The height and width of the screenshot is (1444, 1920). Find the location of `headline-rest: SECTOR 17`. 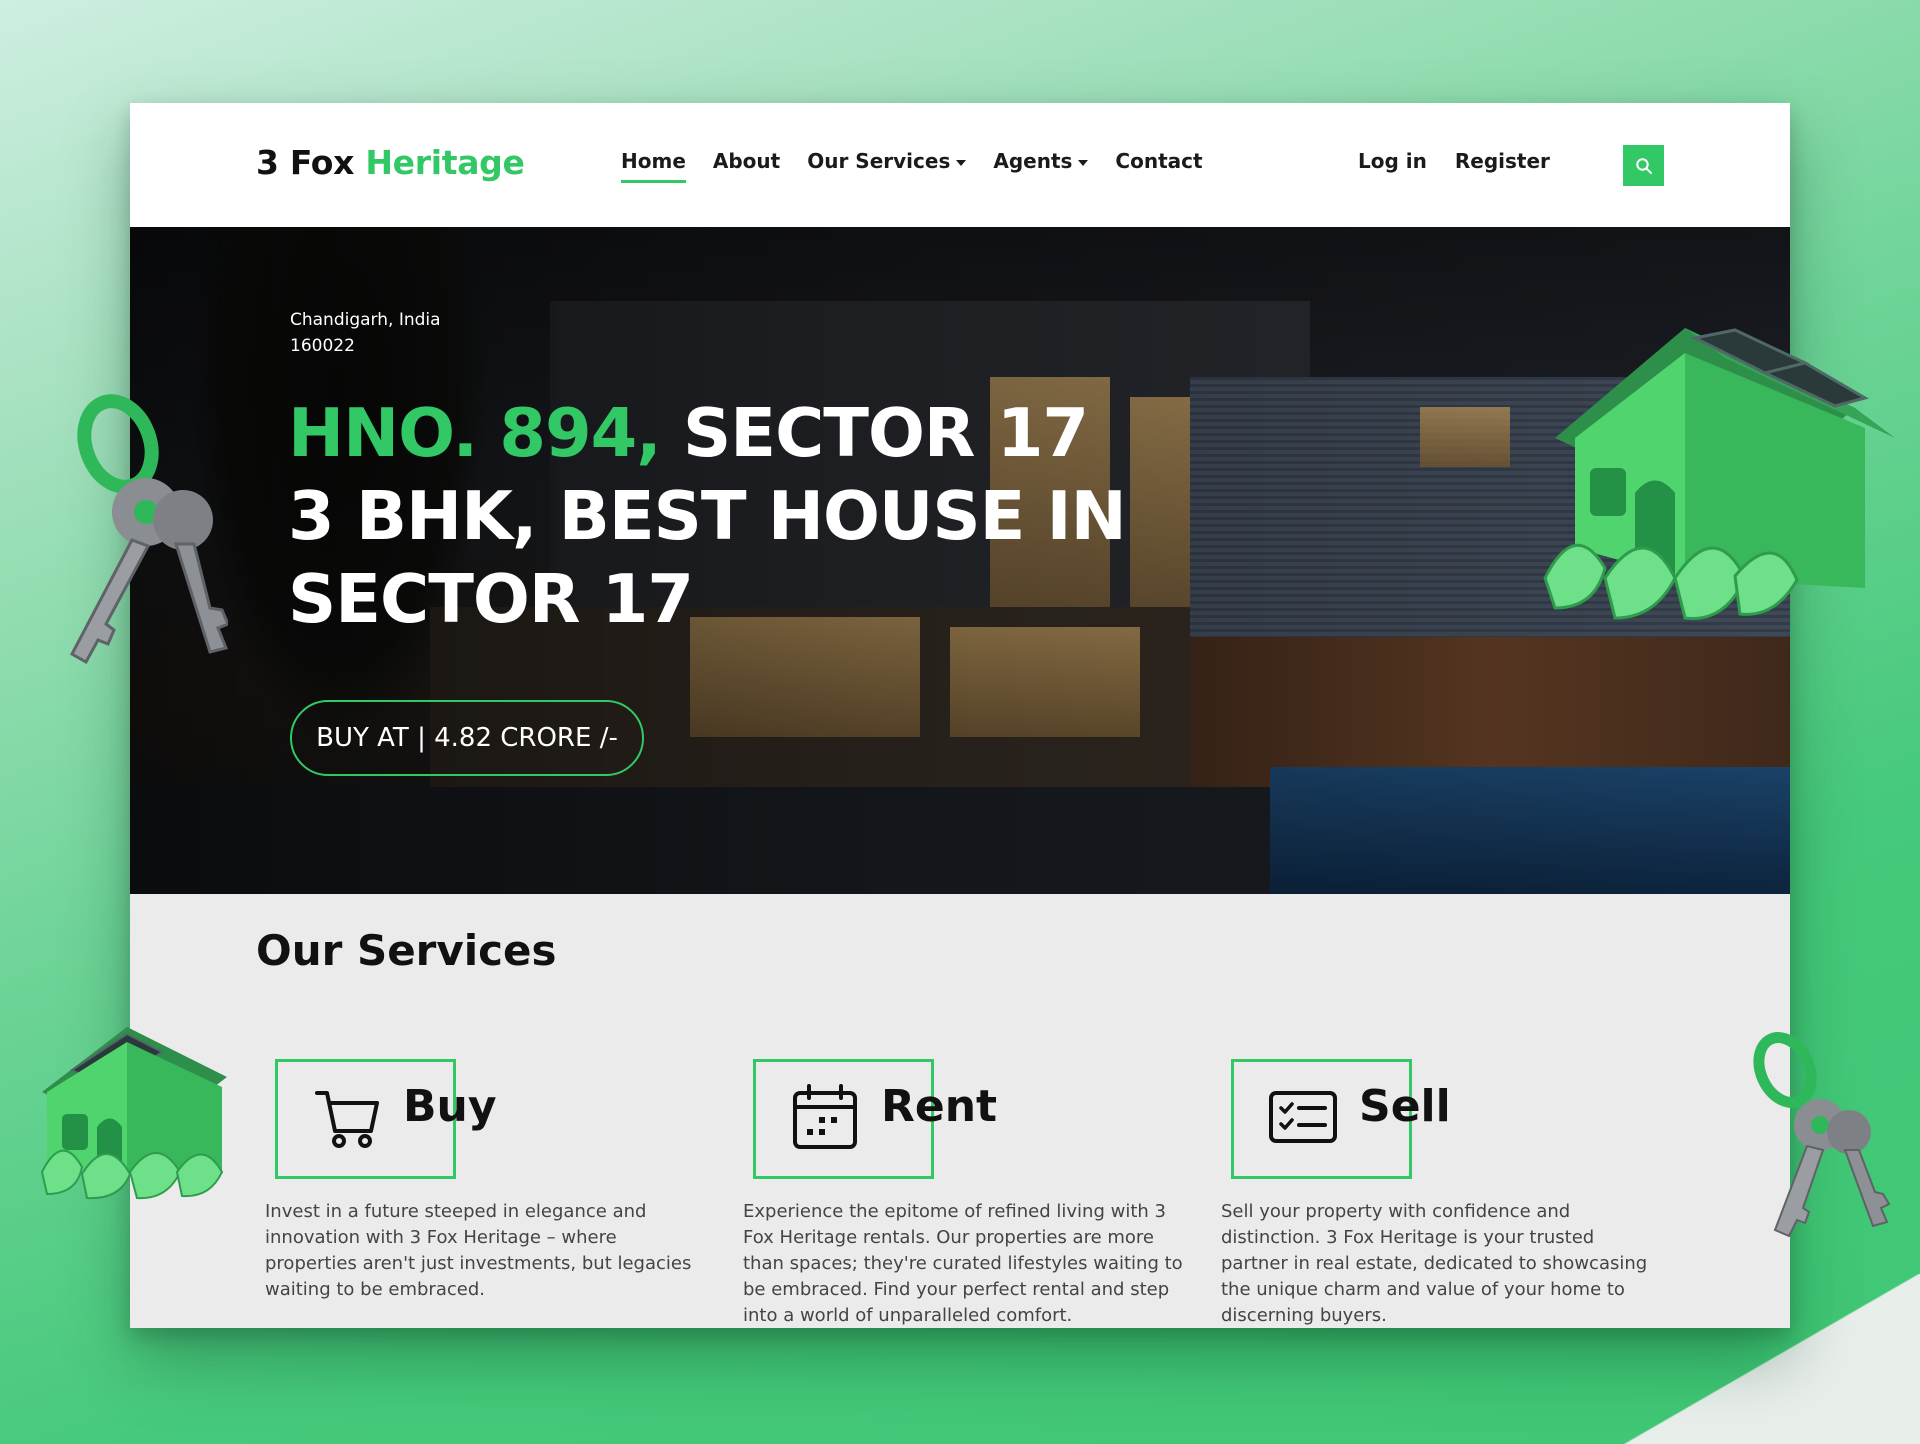

headline-rest: SECTOR 17 is located at coordinates (874, 433).